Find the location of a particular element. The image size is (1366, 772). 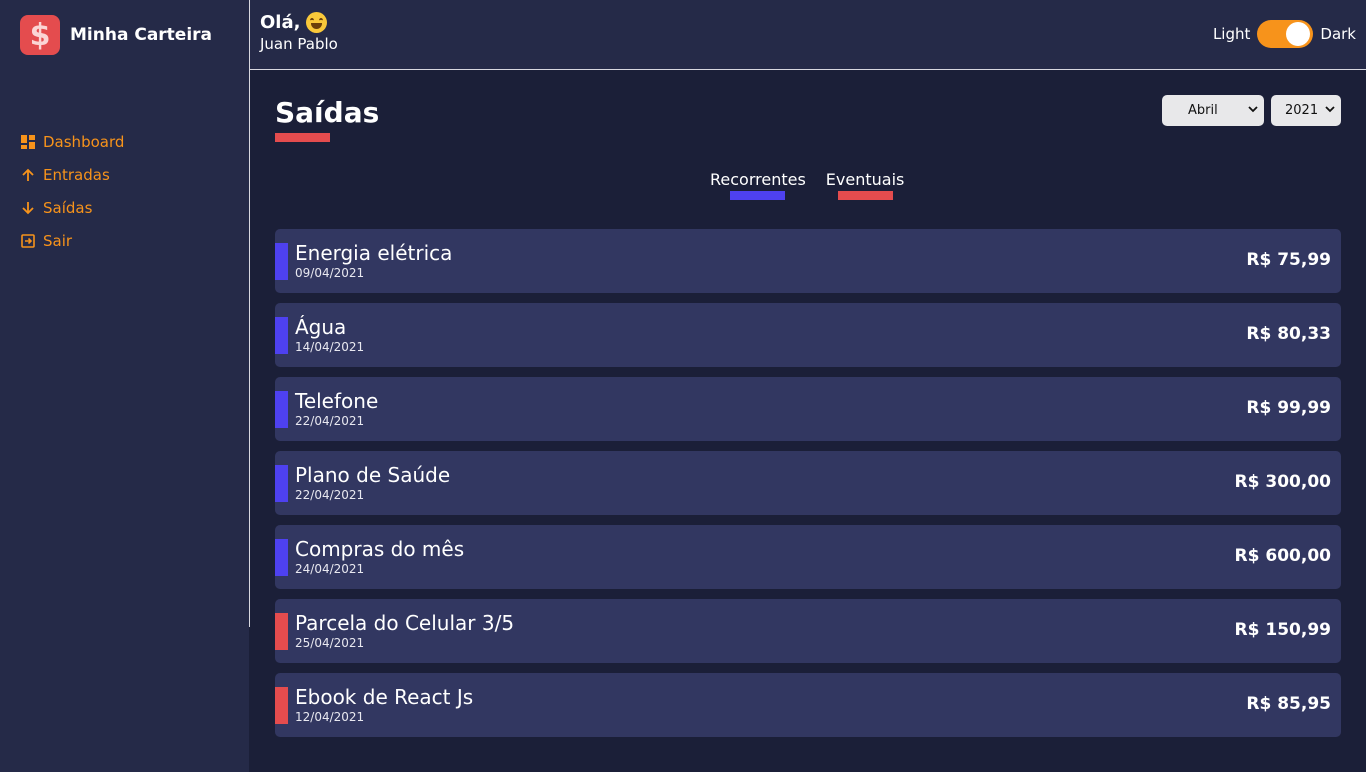

transaction-amount: R$ 600,00 is located at coordinates (1282, 556).